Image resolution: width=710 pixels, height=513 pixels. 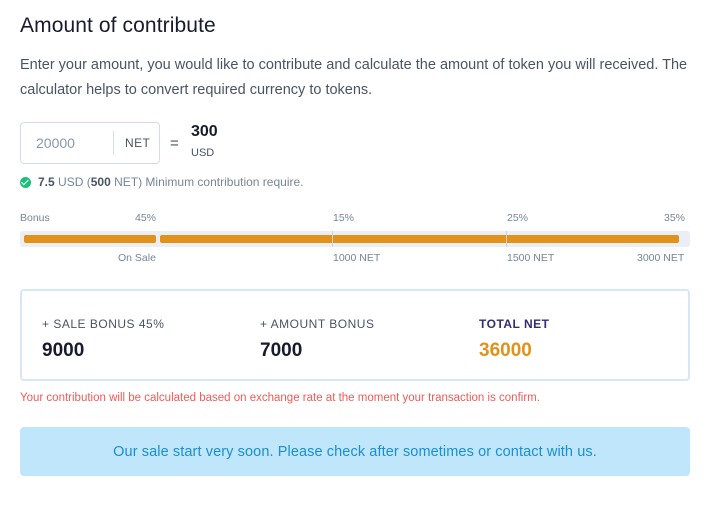 I want to click on bonus-stage-caption: 3000 NET, so click(x=661, y=258).